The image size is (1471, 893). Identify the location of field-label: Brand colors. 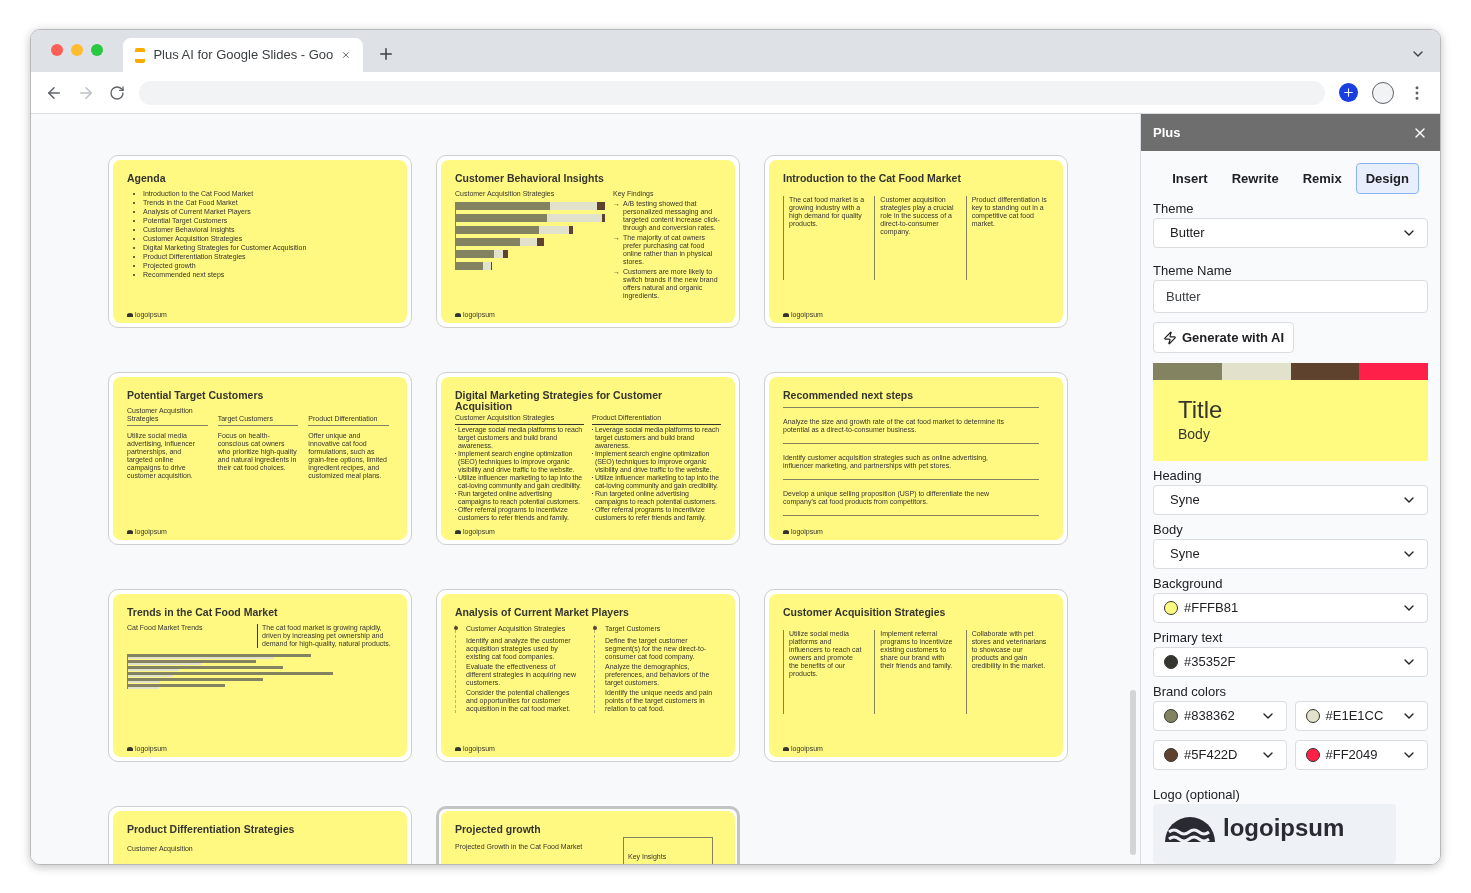
(1190, 691).